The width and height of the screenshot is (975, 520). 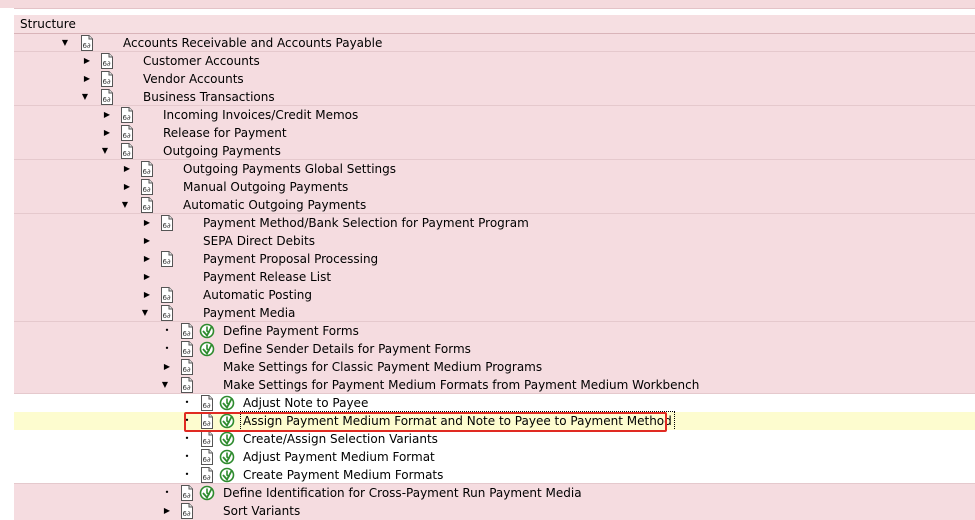 What do you see at coordinates (494, 511) in the screenshot?
I see `tree-node-sort-variants: ▶ Sort Variants` at bounding box center [494, 511].